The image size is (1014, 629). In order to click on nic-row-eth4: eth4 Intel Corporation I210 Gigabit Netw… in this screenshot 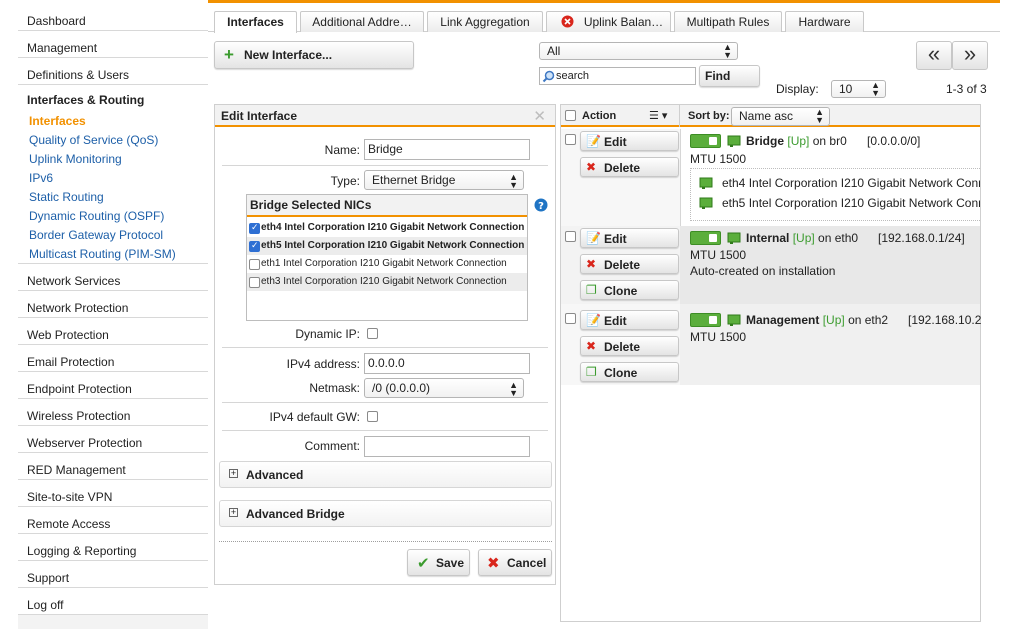, I will do `click(387, 228)`.